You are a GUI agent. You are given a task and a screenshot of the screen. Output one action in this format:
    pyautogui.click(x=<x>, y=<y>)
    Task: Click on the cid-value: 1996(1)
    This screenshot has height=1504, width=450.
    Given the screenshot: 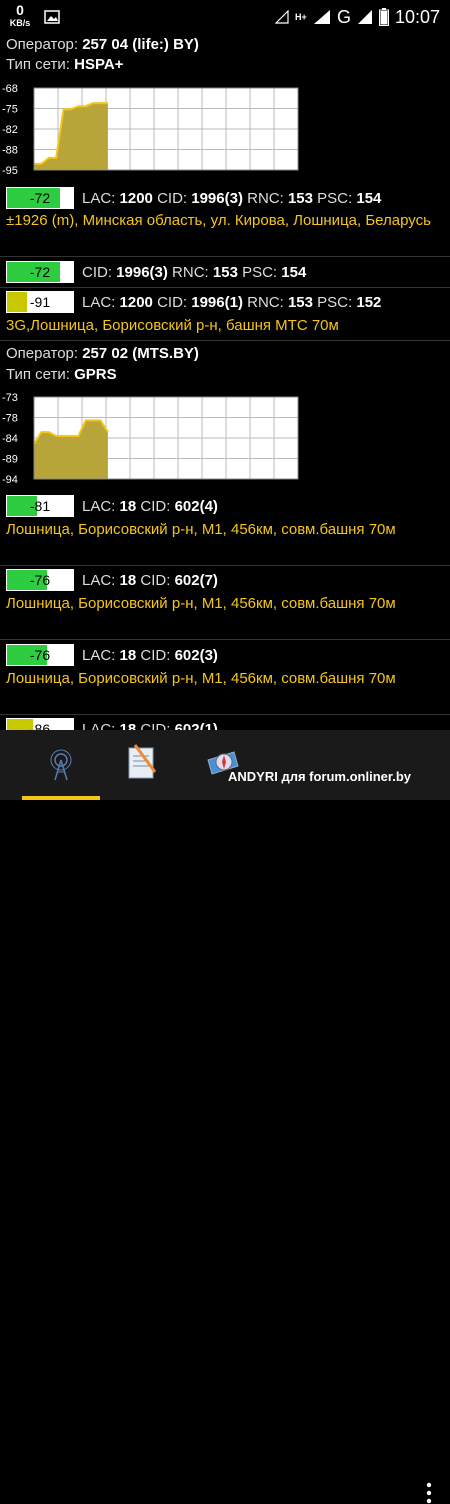 What is the action you would take?
    pyautogui.click(x=217, y=302)
    